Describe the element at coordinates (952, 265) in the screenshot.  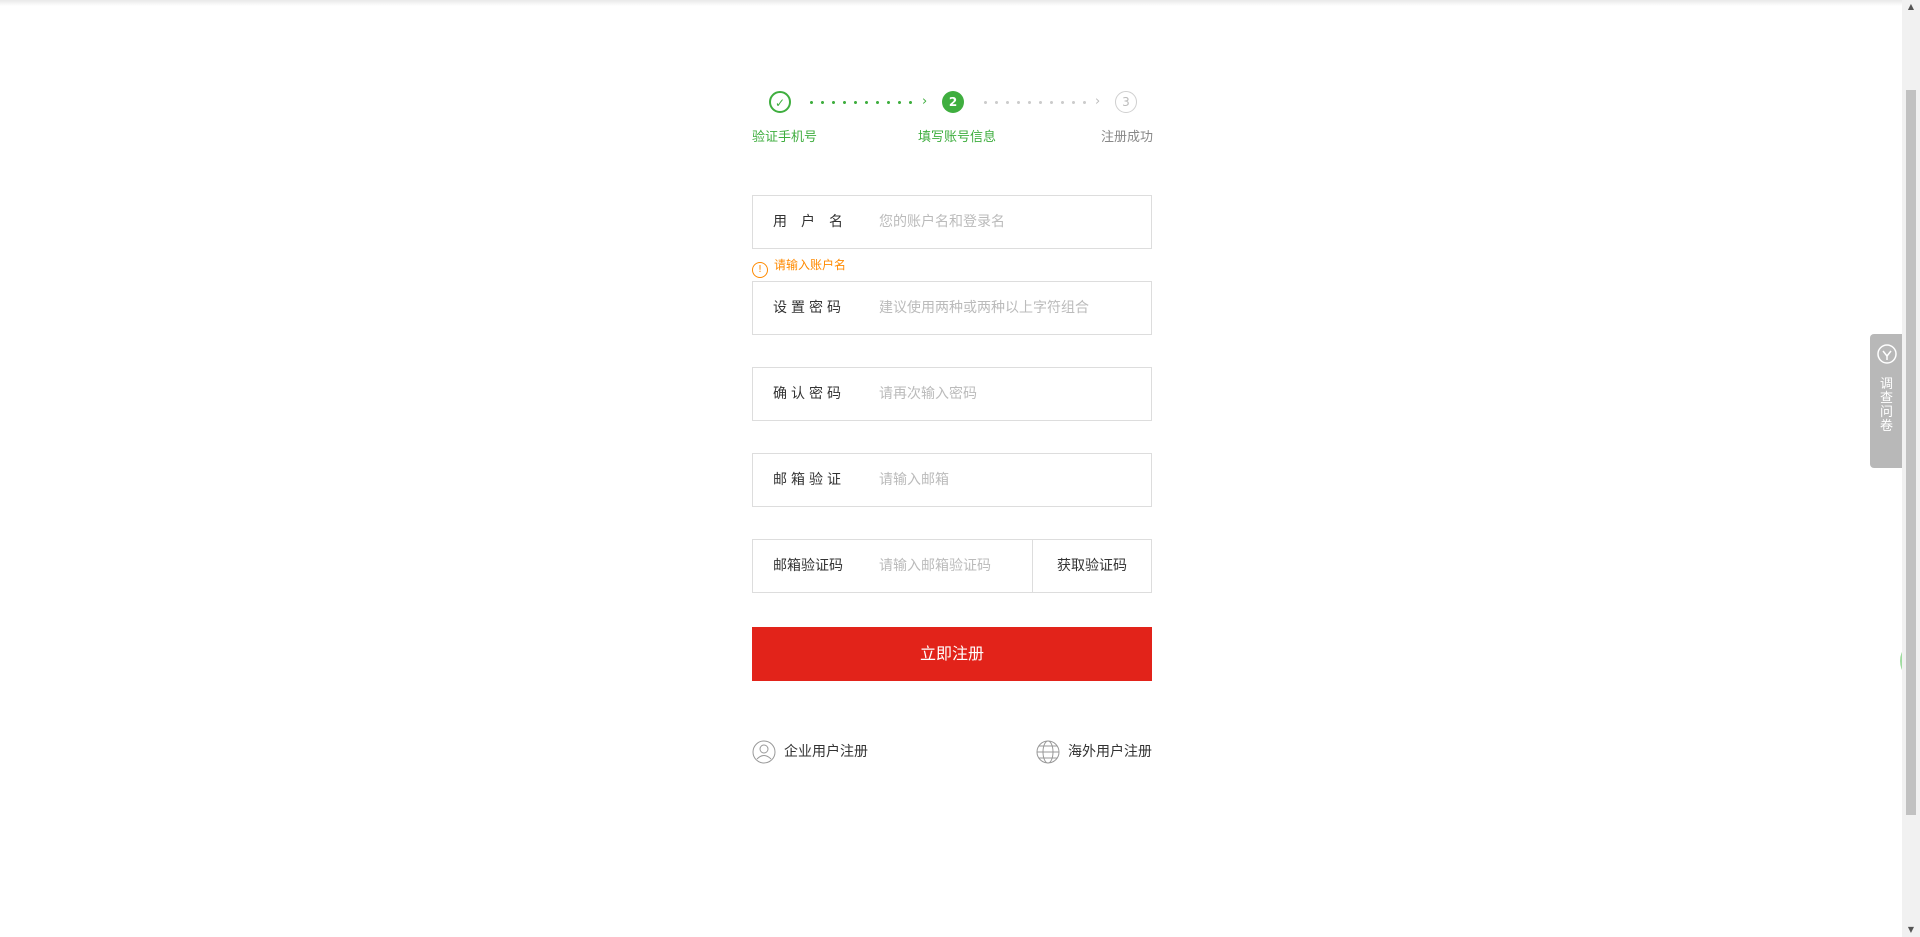
I see `username-message-row: ! 请输入账户名` at that location.